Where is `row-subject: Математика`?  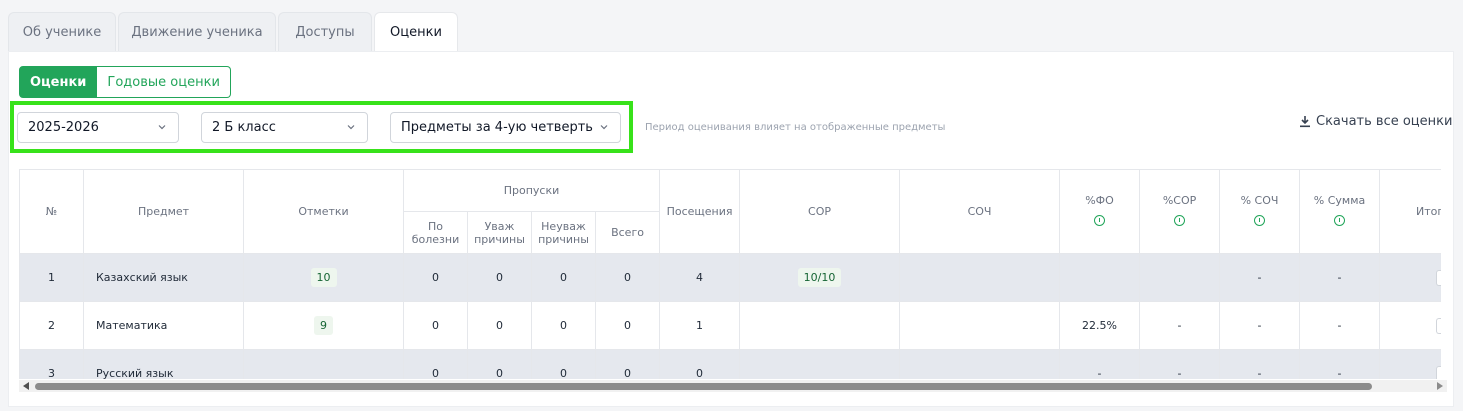 row-subject: Математика is located at coordinates (163, 325).